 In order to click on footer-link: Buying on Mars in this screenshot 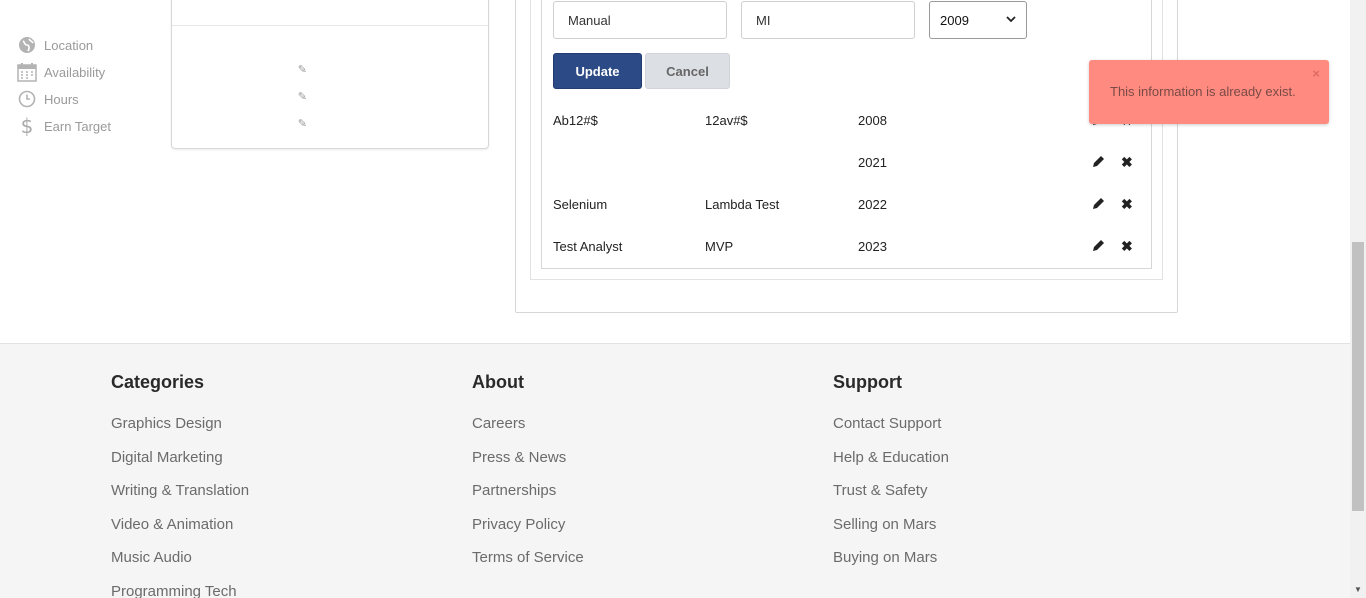, I will do `click(891, 565)`.